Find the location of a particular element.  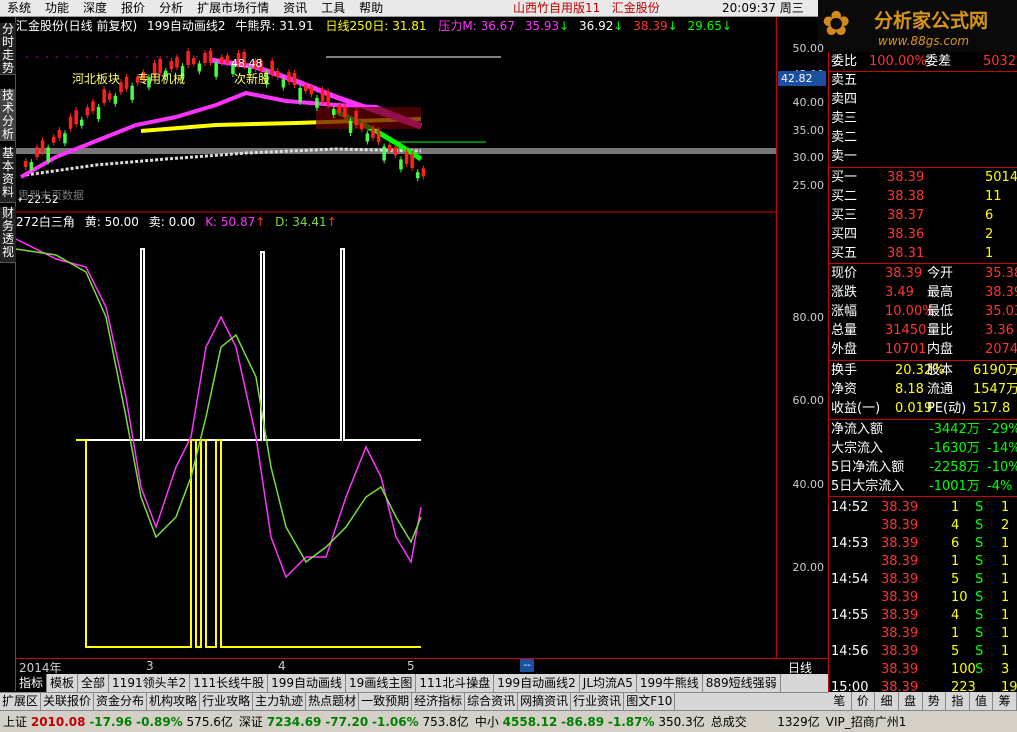

func-consensus: 一致预期 is located at coordinates (386, 701).